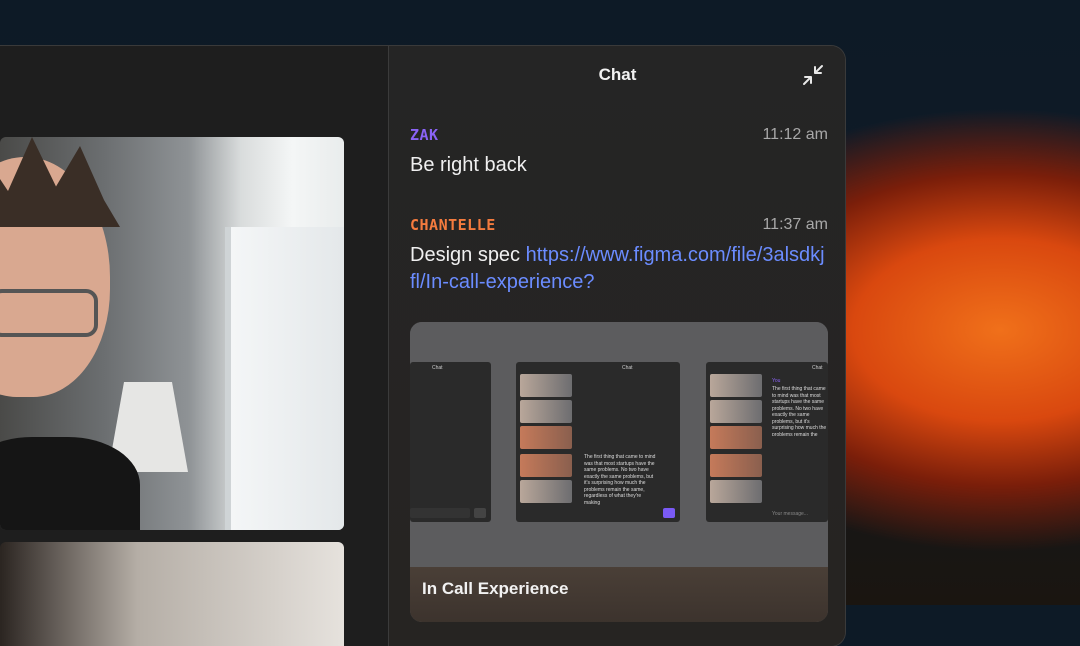 This screenshot has width=1080, height=646. Describe the element at coordinates (795, 224) in the screenshot. I see `message-time: 11:37 am` at that location.